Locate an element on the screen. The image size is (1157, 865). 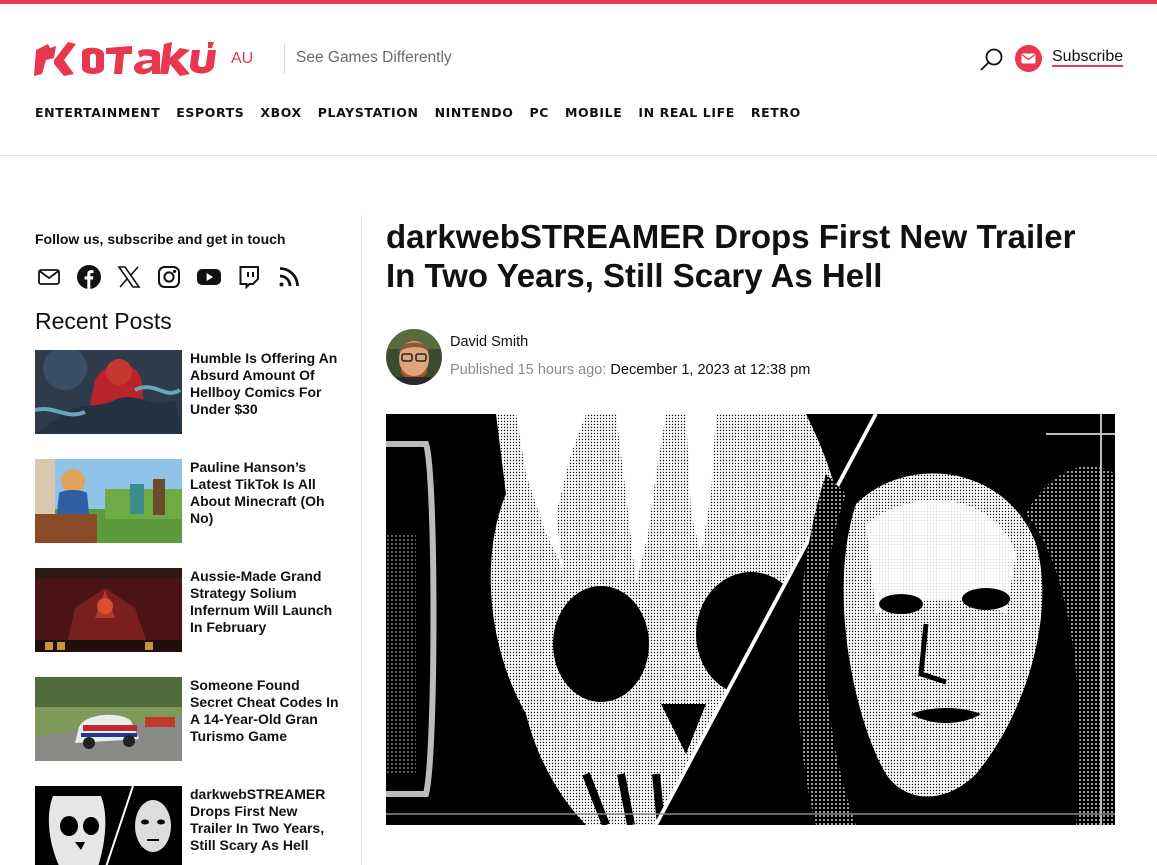
region-label: AU is located at coordinates (242, 59).